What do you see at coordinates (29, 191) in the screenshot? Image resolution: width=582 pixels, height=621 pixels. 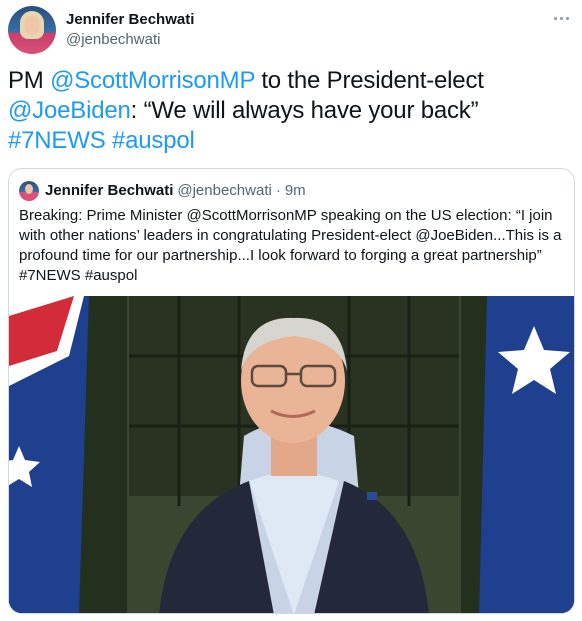 I see `quoted-author-avatar` at bounding box center [29, 191].